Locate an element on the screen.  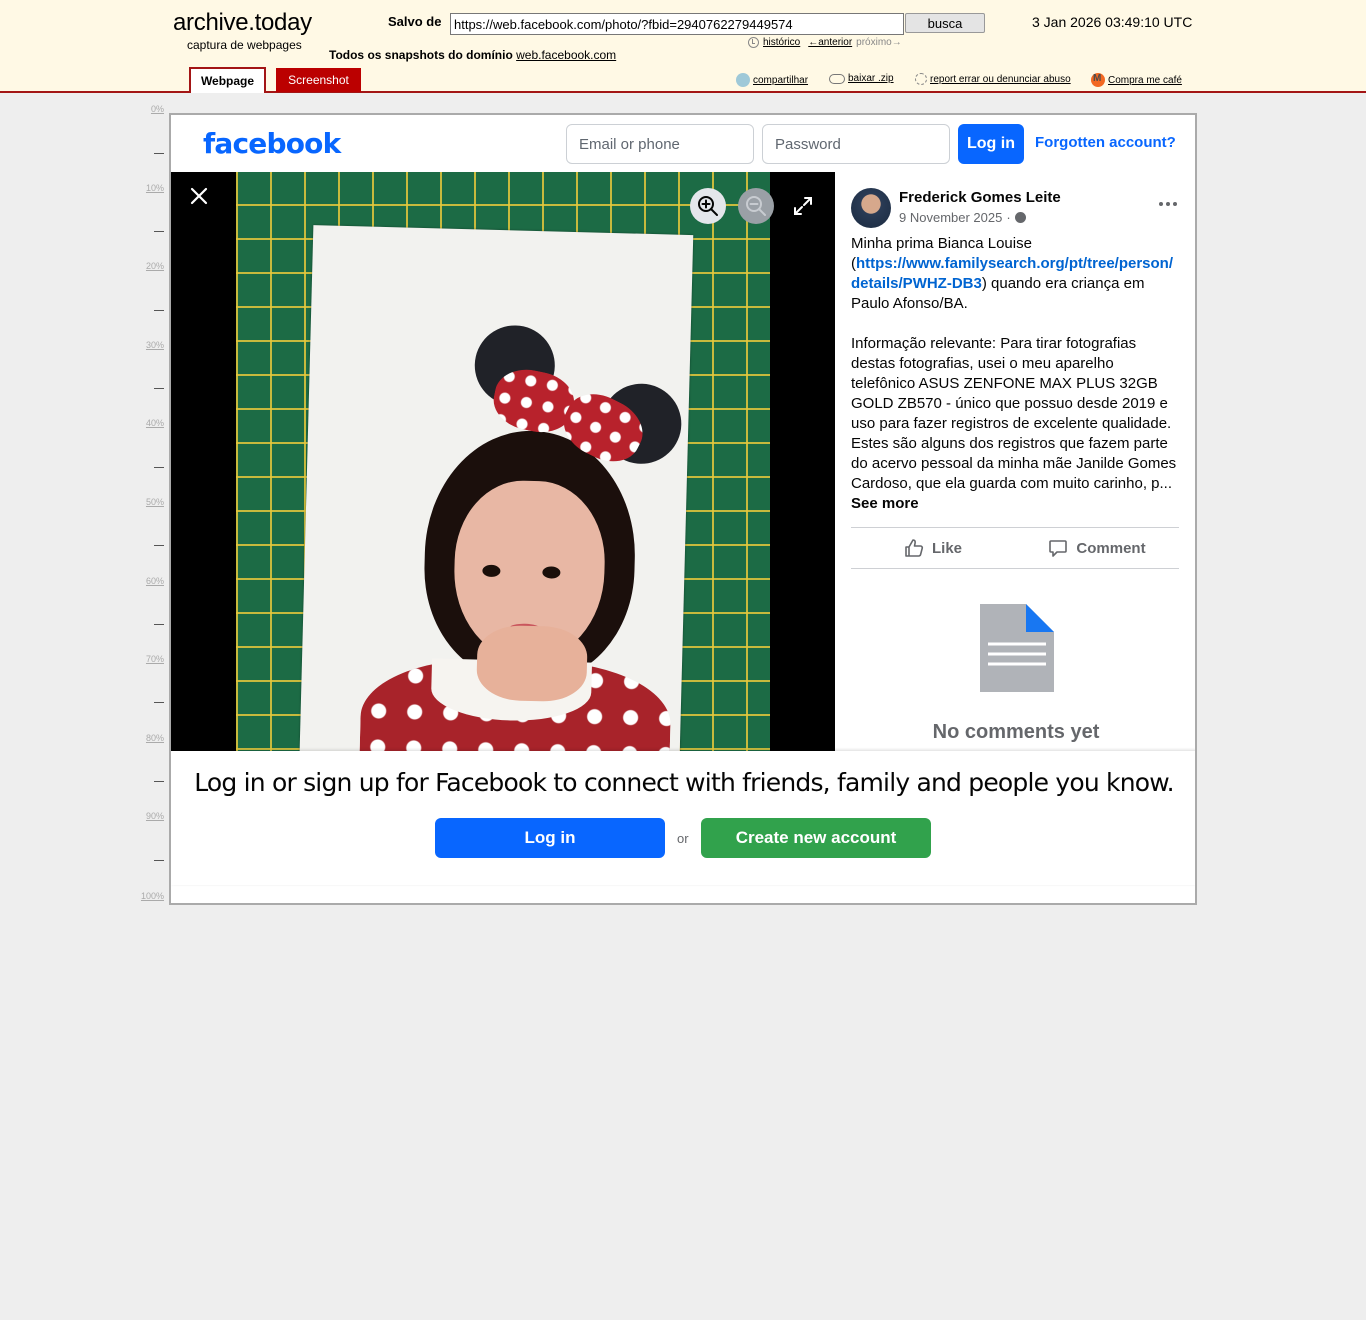
archive-subtitle: captura de webpages is located at coordinates (244, 45).